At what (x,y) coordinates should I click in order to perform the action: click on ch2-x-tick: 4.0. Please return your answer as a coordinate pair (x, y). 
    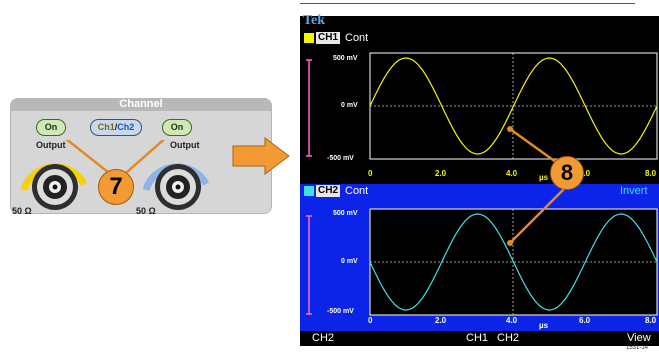
    Looking at the image, I should click on (512, 320).